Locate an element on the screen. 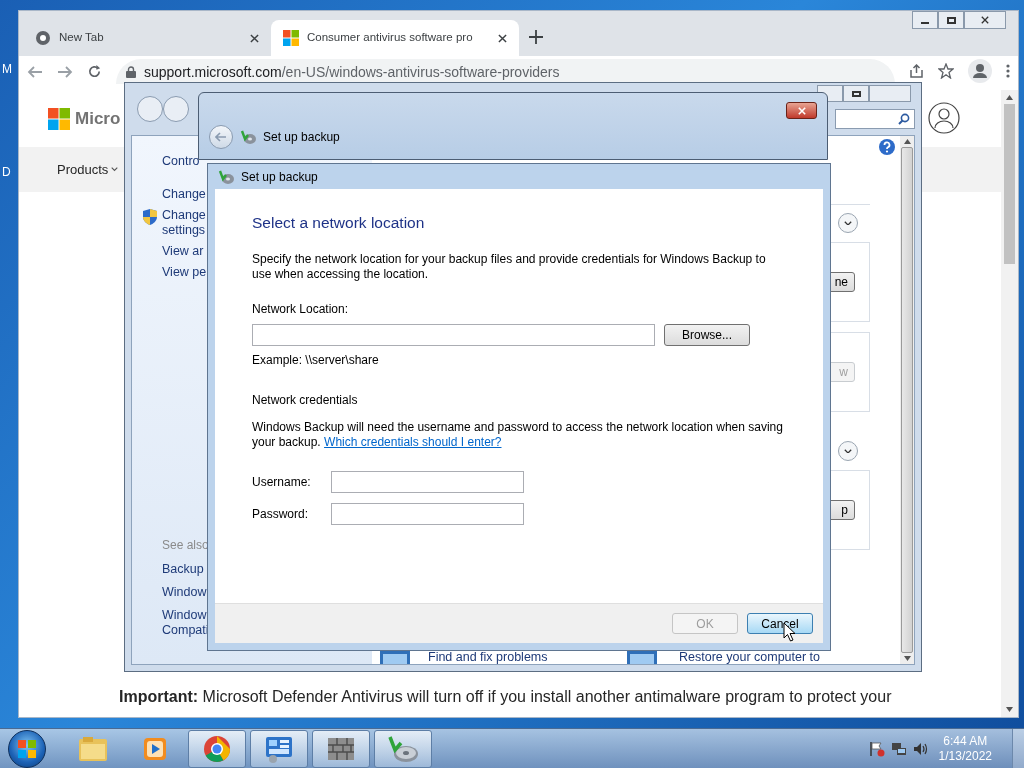 This screenshot has height=768, width=1024. see-also-link: Backup is located at coordinates (185, 569).